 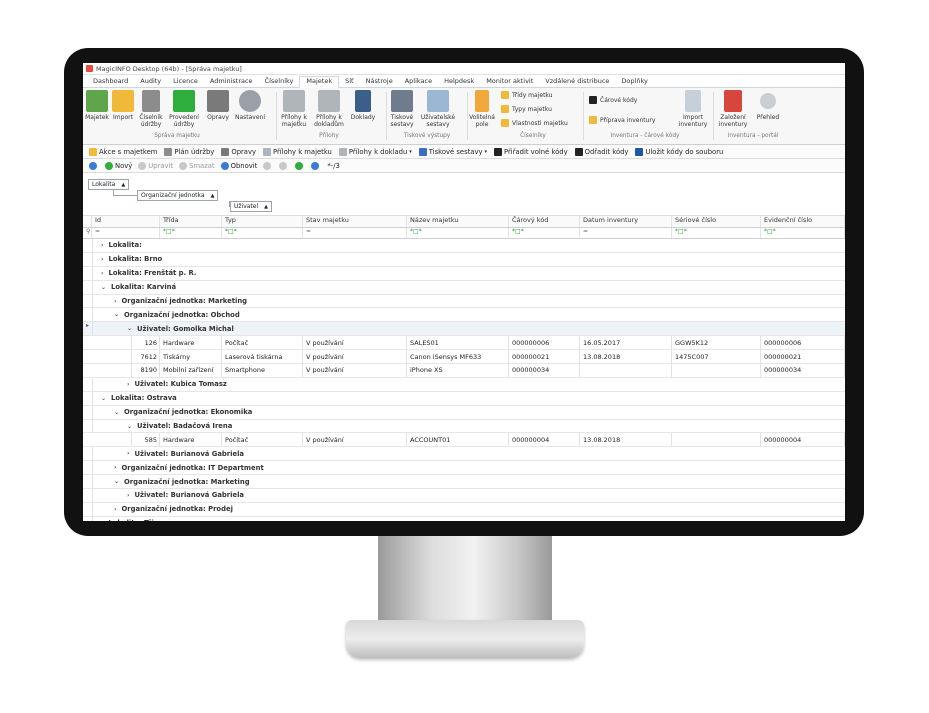 What do you see at coordinates (679, 151) in the screenshot?
I see `ulozit-kody-button: Uložit kódy do souboru` at bounding box center [679, 151].